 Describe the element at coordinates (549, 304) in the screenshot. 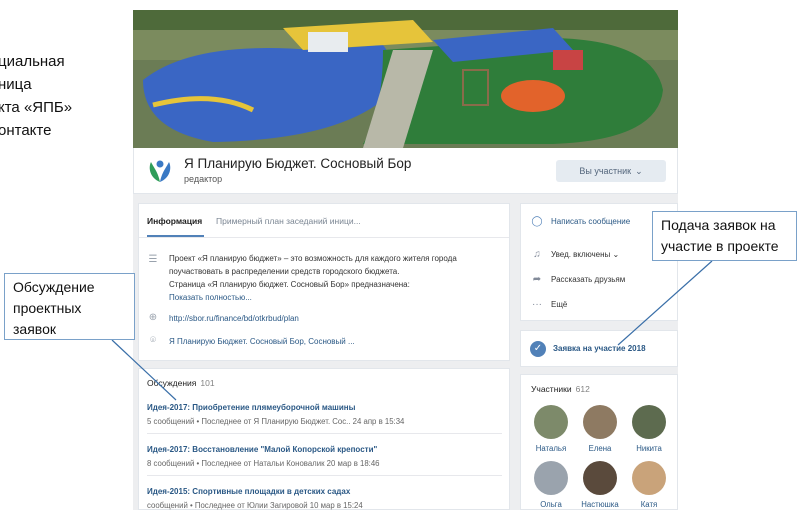

I see `more-button: ··· Ещё` at that location.